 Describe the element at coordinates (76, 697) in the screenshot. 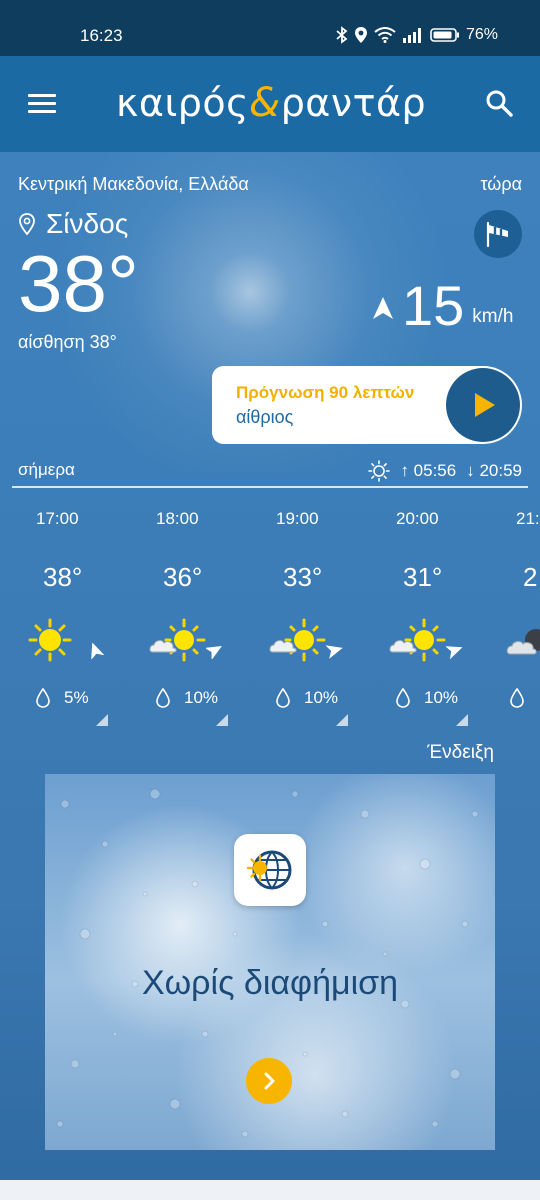

I see `precip-chance: 5%` at that location.